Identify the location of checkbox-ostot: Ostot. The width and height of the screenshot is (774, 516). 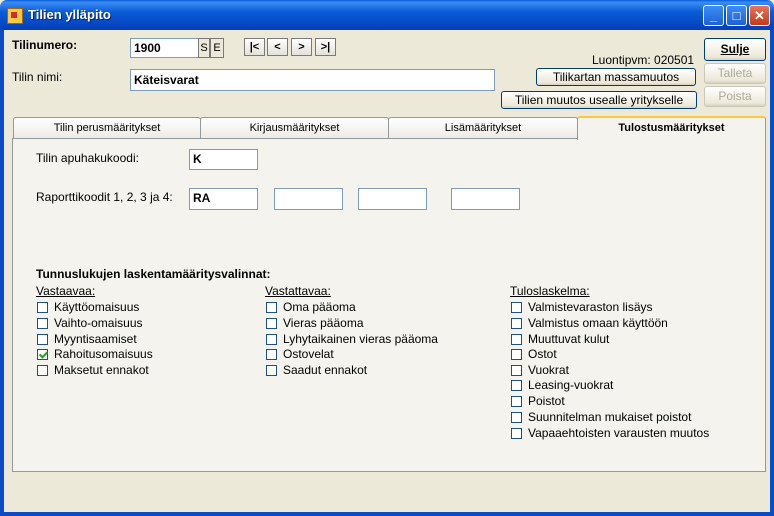
(534, 354).